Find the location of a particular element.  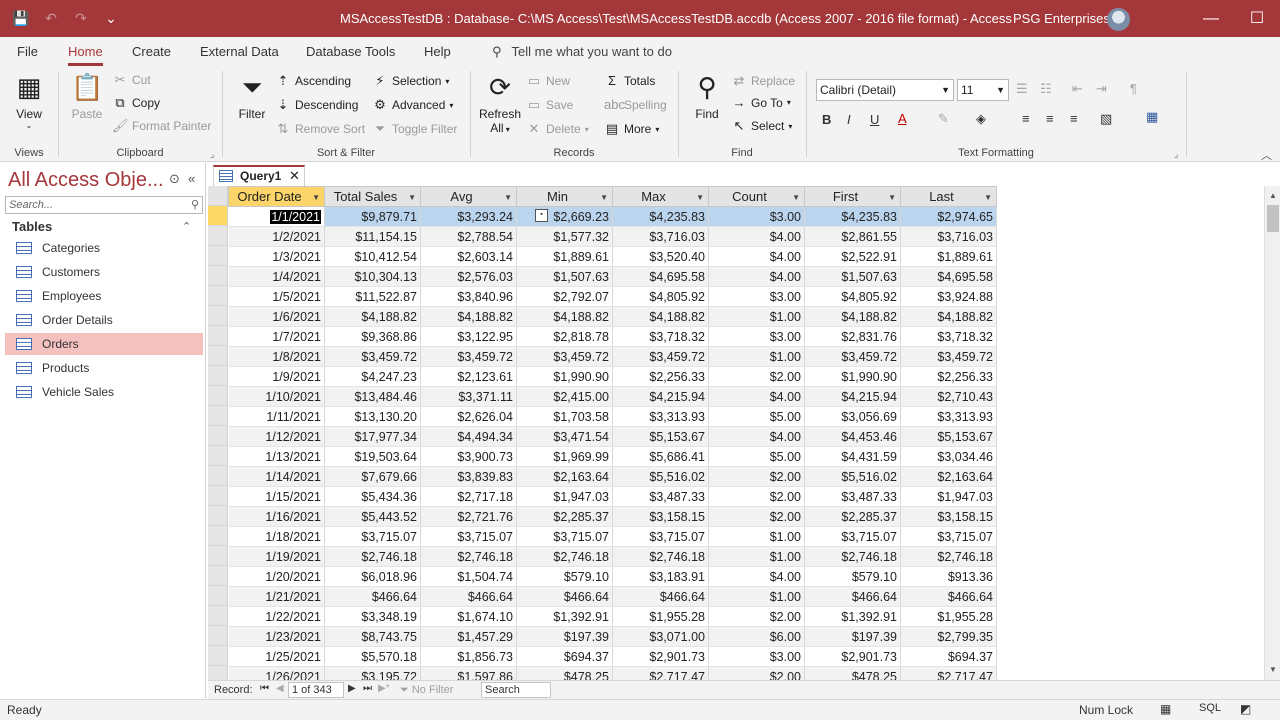

table-cell: 1/22/2021 is located at coordinates (276, 616).